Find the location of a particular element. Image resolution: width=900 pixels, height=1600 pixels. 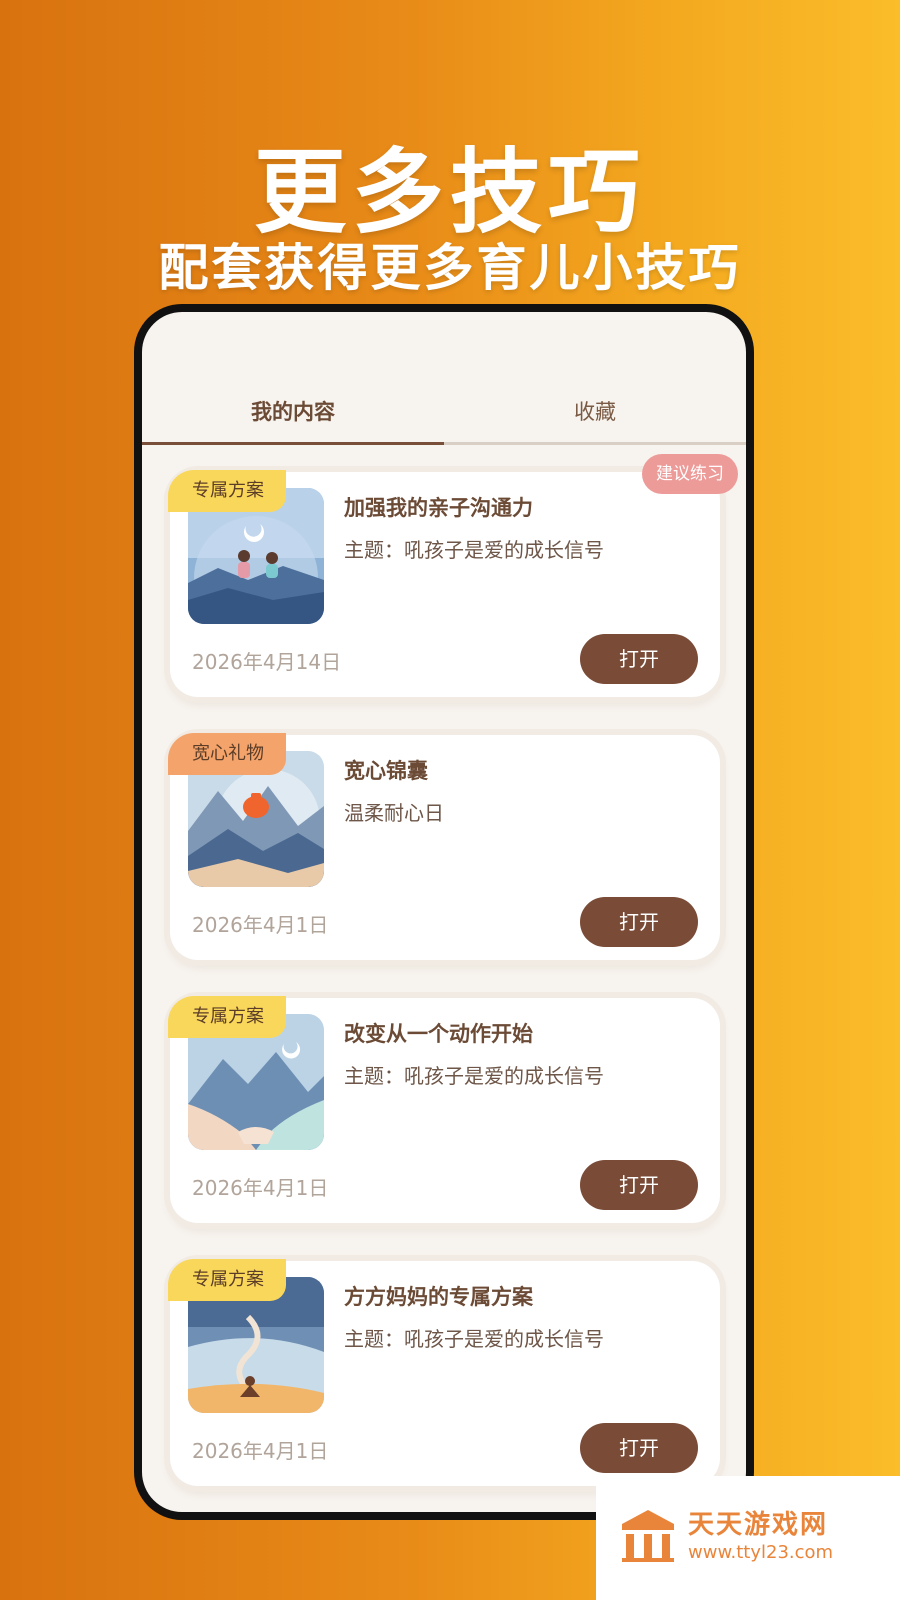

tab-bar: 我的内容 收藏 is located at coordinates (444, 413).